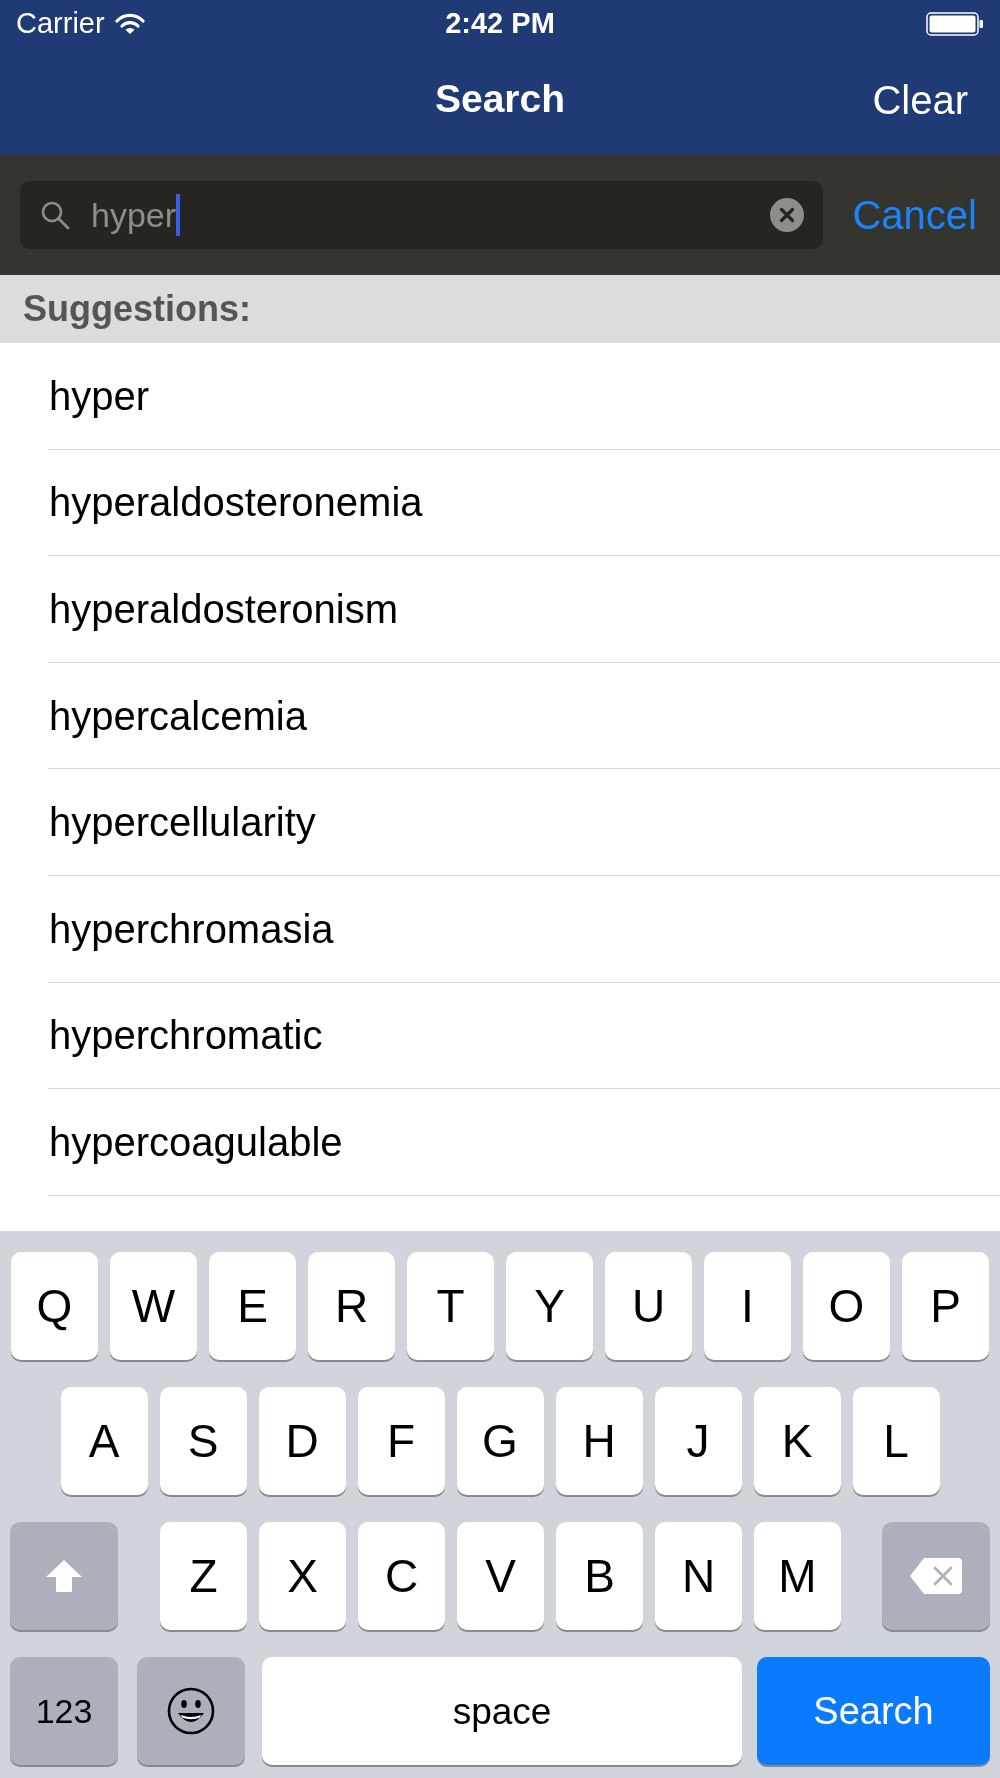 The width and height of the screenshot is (1000, 1778). What do you see at coordinates (599, 1576) in the screenshot?
I see `letter-key: B` at bounding box center [599, 1576].